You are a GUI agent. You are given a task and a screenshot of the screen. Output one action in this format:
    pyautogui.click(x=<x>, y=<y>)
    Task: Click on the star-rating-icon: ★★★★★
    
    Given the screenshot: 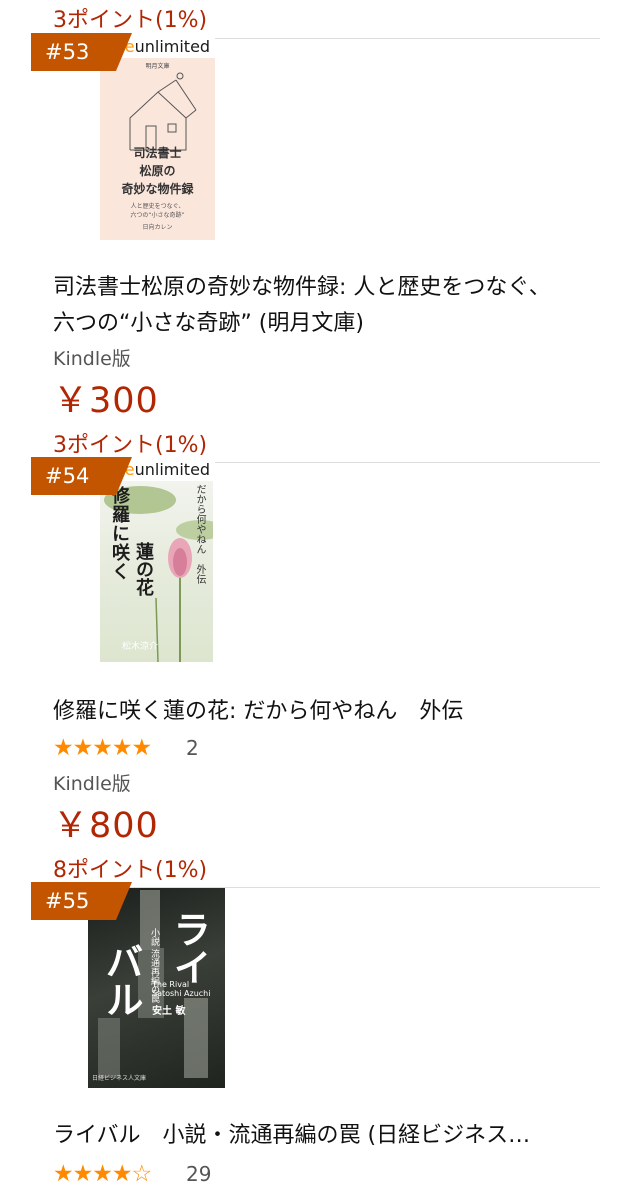 What is the action you would take?
    pyautogui.click(x=102, y=748)
    